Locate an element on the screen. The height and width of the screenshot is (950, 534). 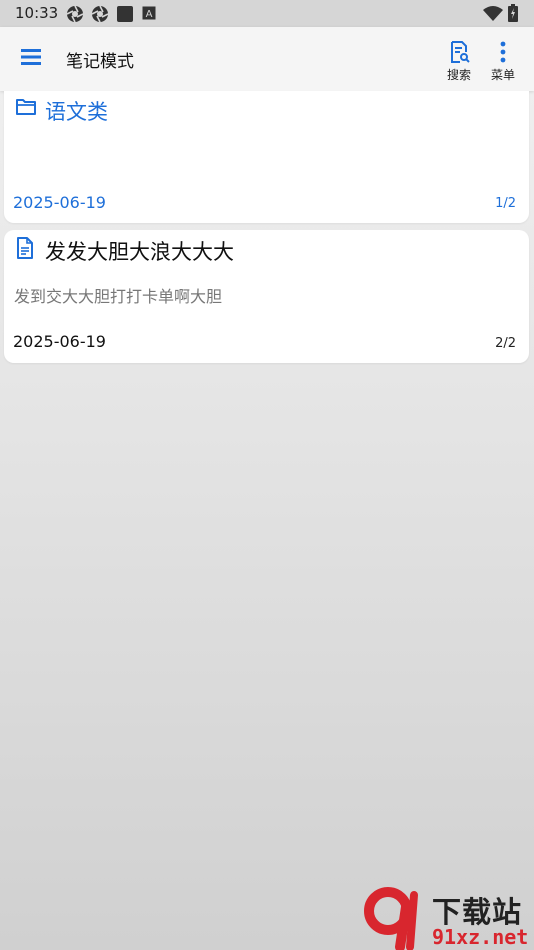
status-time: 10:33 is located at coordinates (37, 13).